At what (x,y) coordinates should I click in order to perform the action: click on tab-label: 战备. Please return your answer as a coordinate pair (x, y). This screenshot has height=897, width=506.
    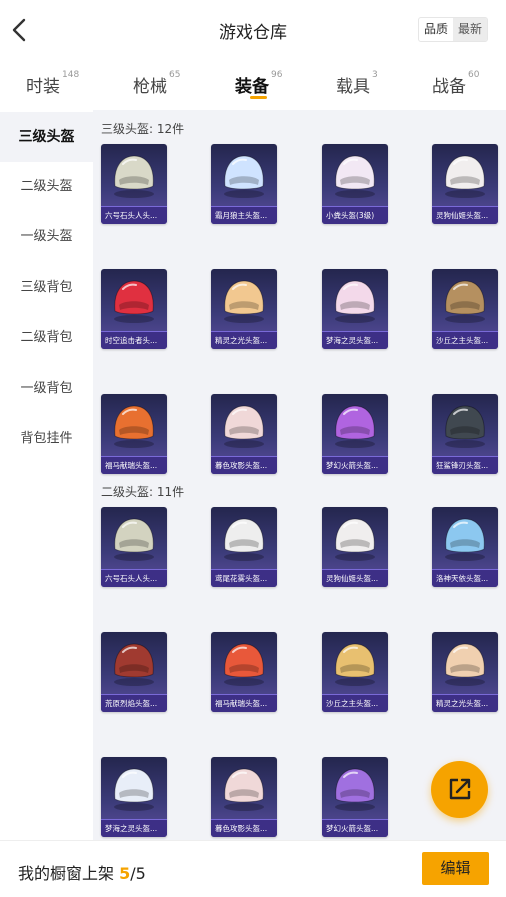
    Looking at the image, I should click on (449, 87).